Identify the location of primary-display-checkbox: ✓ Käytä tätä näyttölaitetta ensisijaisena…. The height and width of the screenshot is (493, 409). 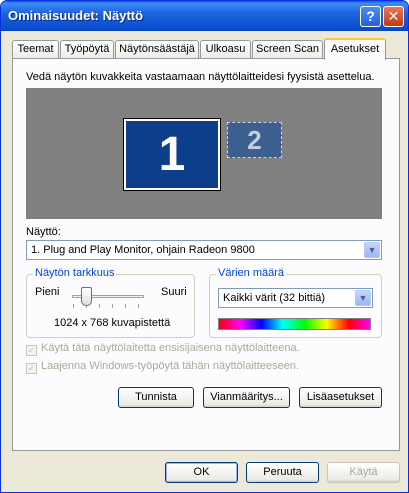
(163, 349).